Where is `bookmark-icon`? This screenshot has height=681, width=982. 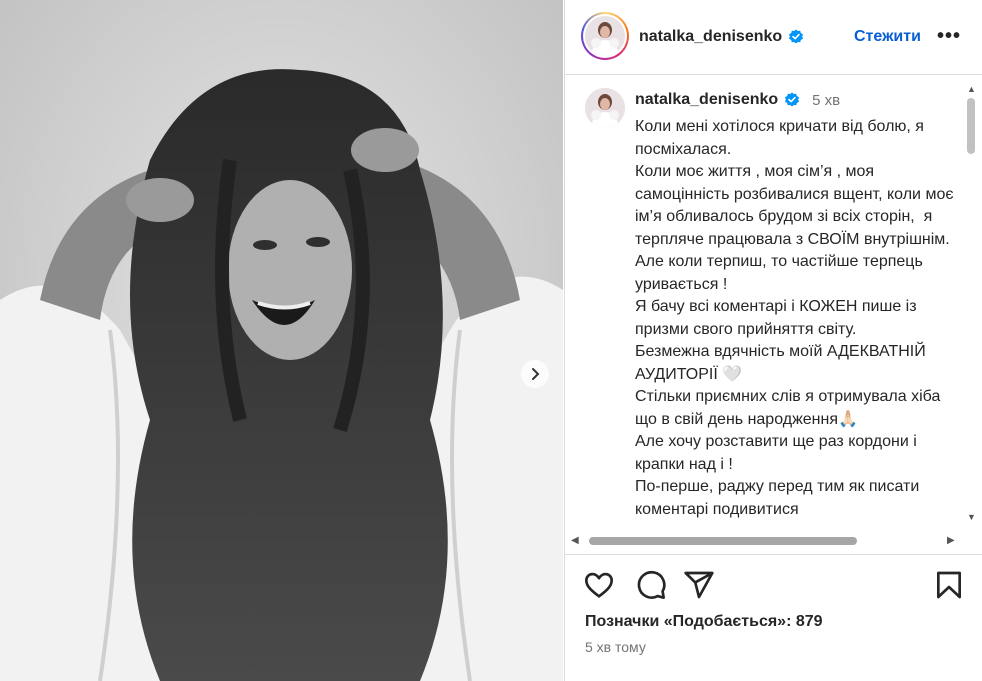
bookmark-icon is located at coordinates (949, 585).